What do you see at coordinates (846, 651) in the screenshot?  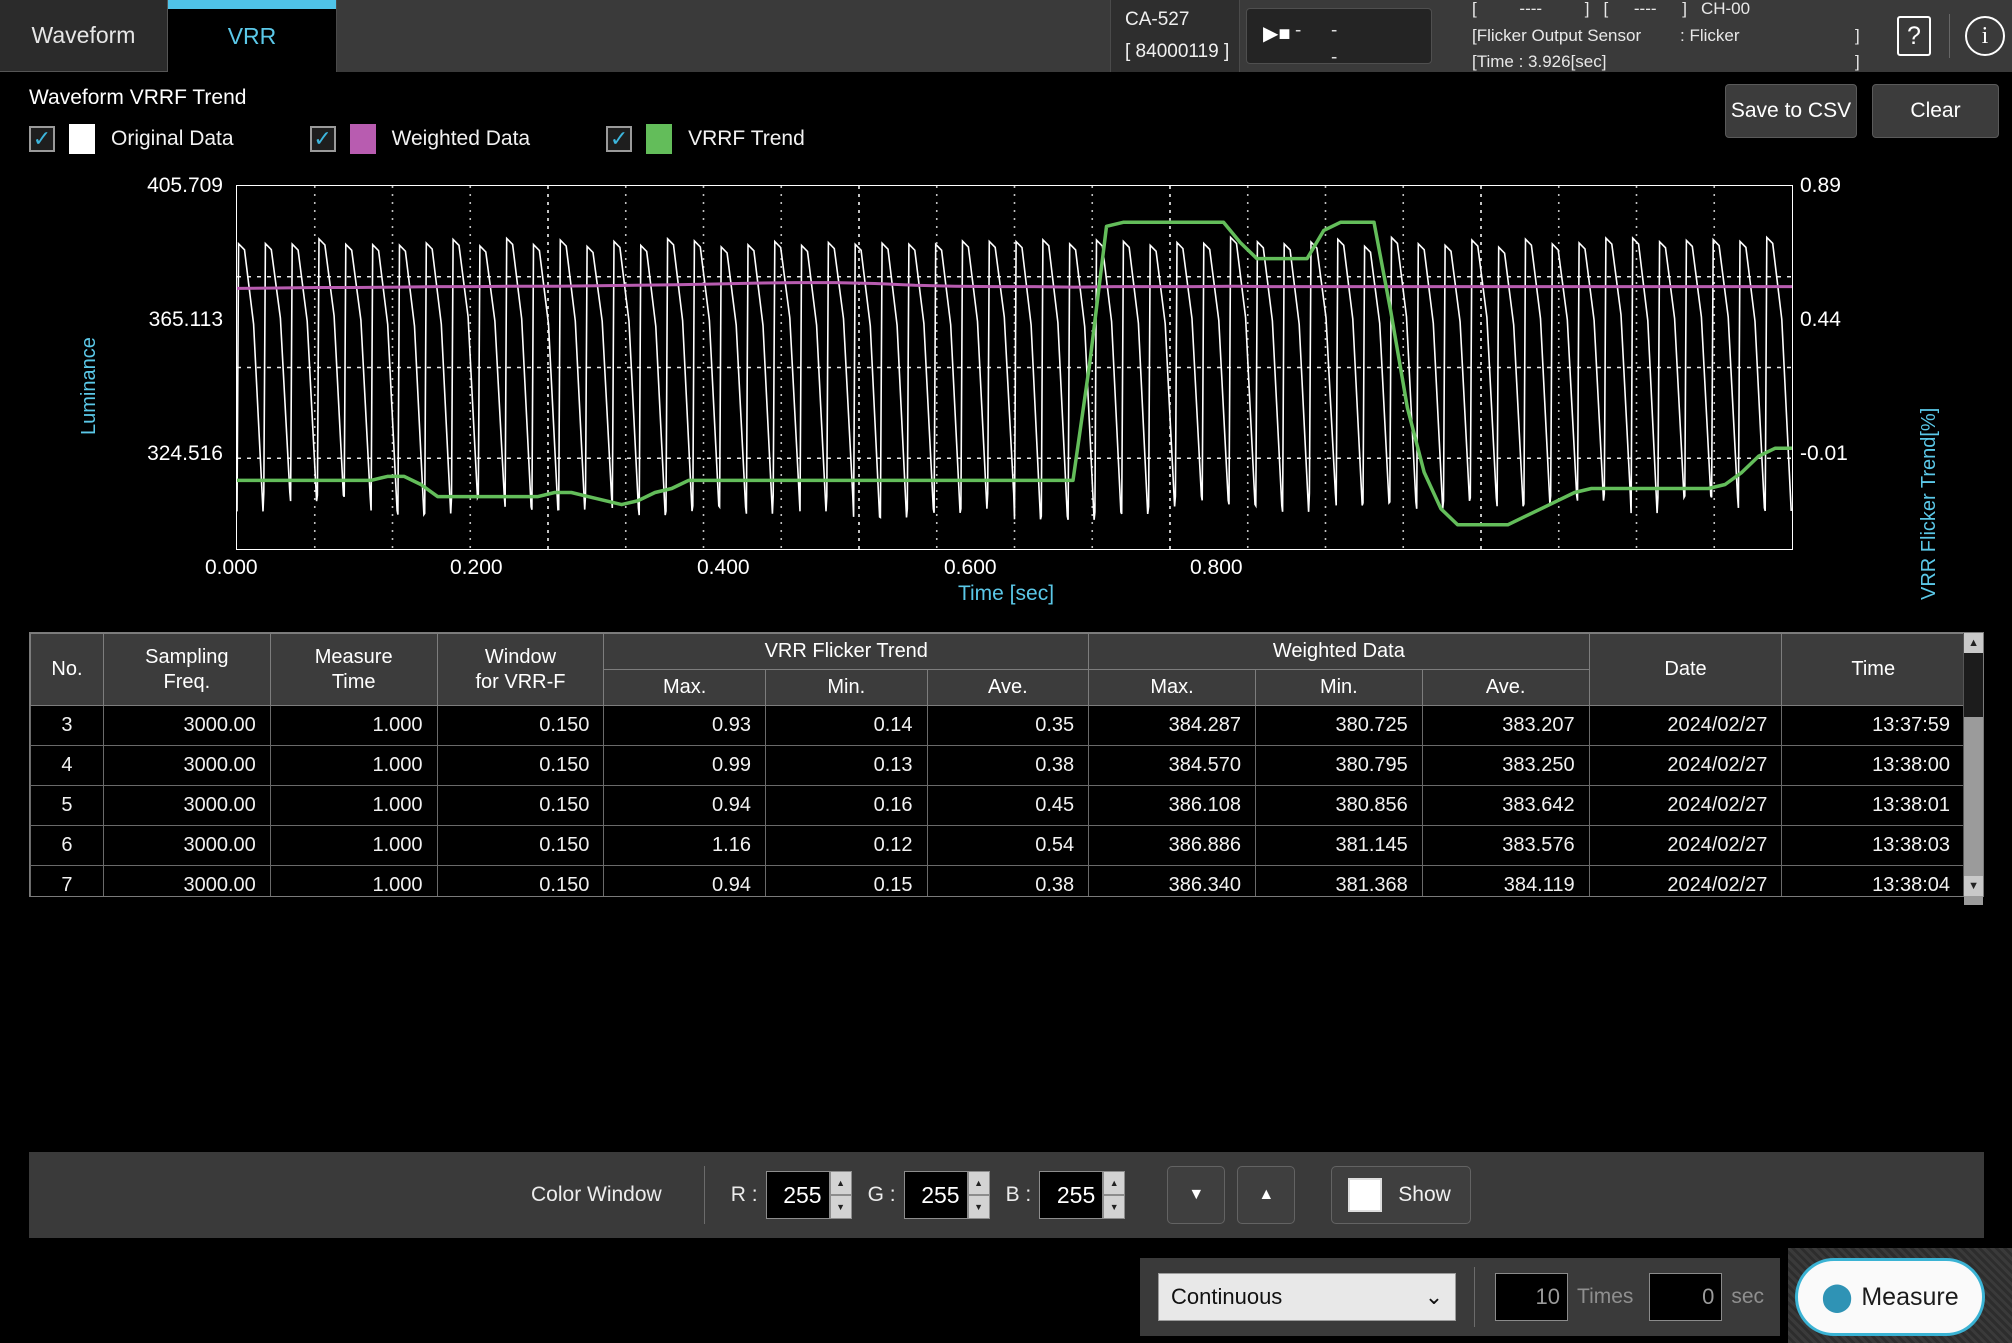 I see `group-vrr-flicker-trend: VRR Flicker Trend` at bounding box center [846, 651].